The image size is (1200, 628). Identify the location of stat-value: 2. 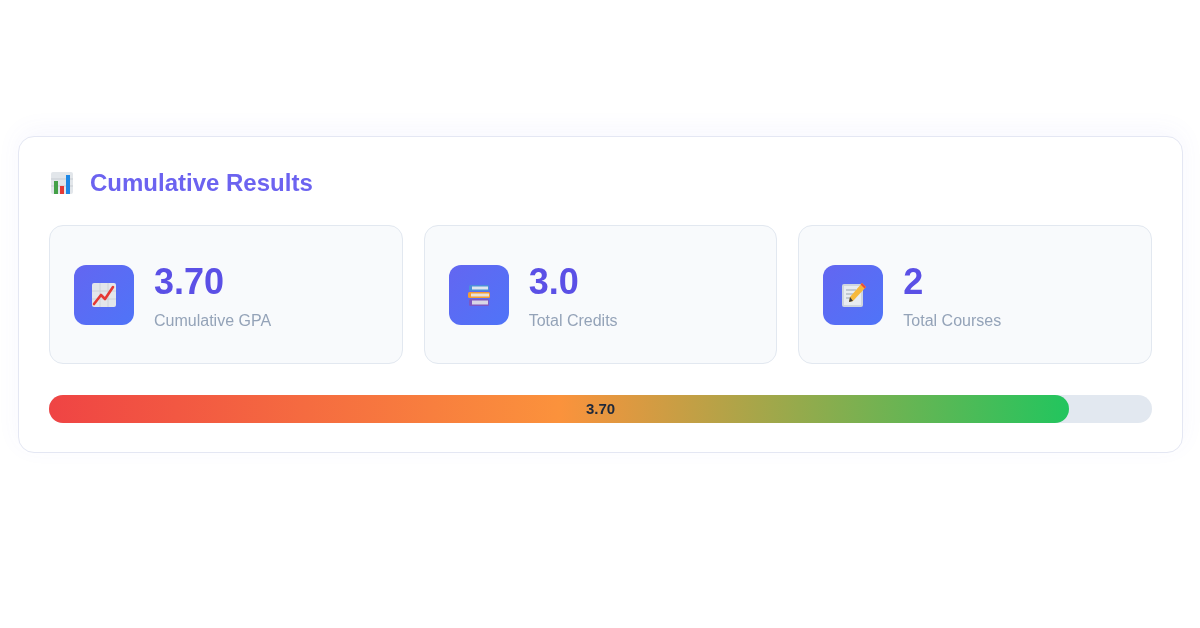
(914, 281).